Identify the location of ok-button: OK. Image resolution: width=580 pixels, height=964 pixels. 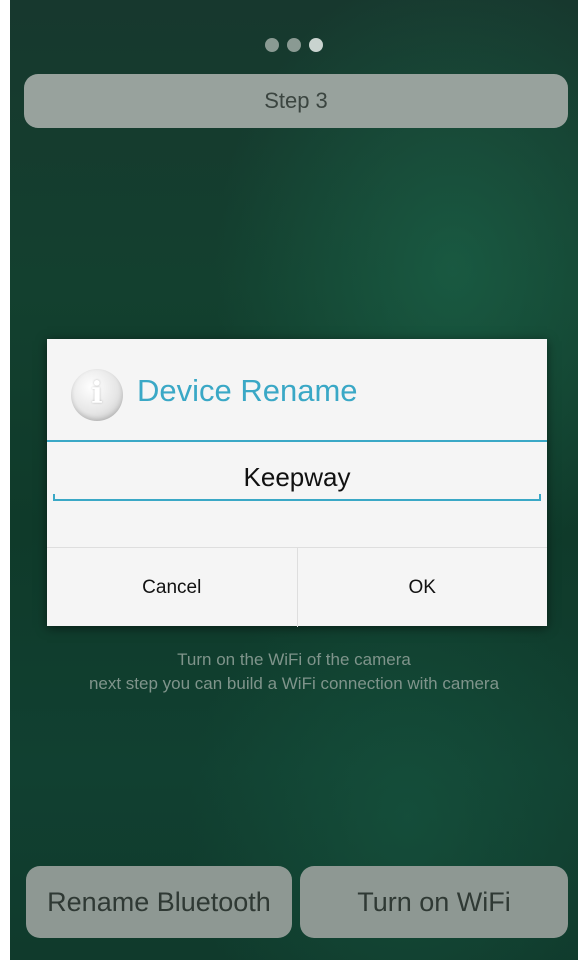
(422, 587).